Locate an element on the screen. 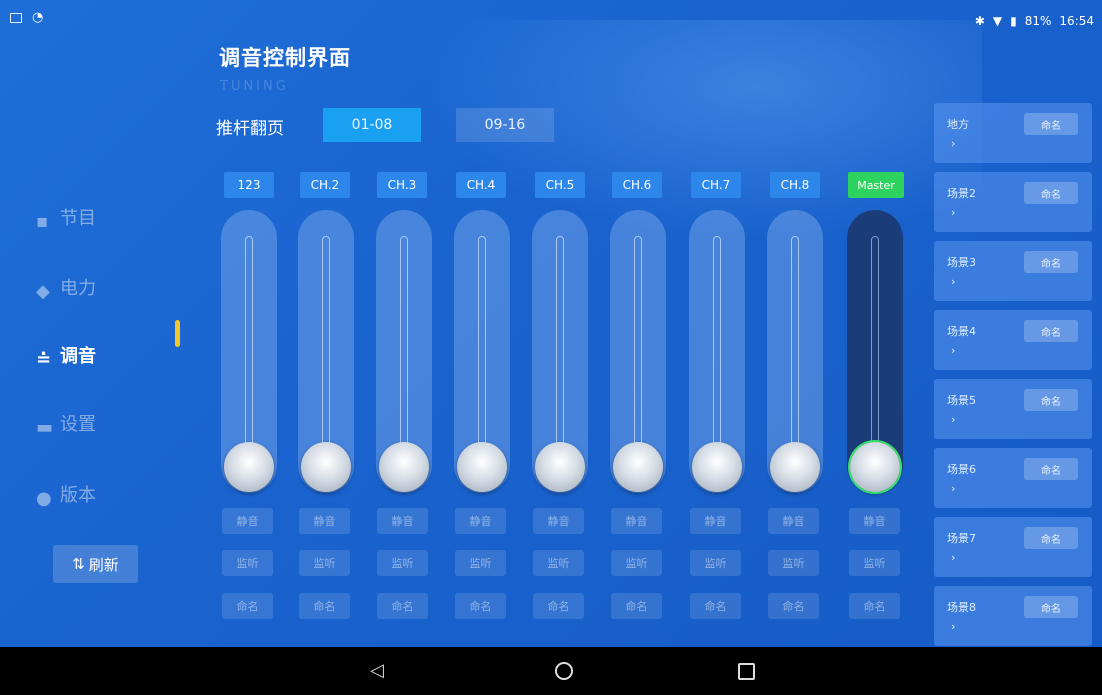  sidebar-item-tuning: ≐ 调音 is located at coordinates (66, 356).